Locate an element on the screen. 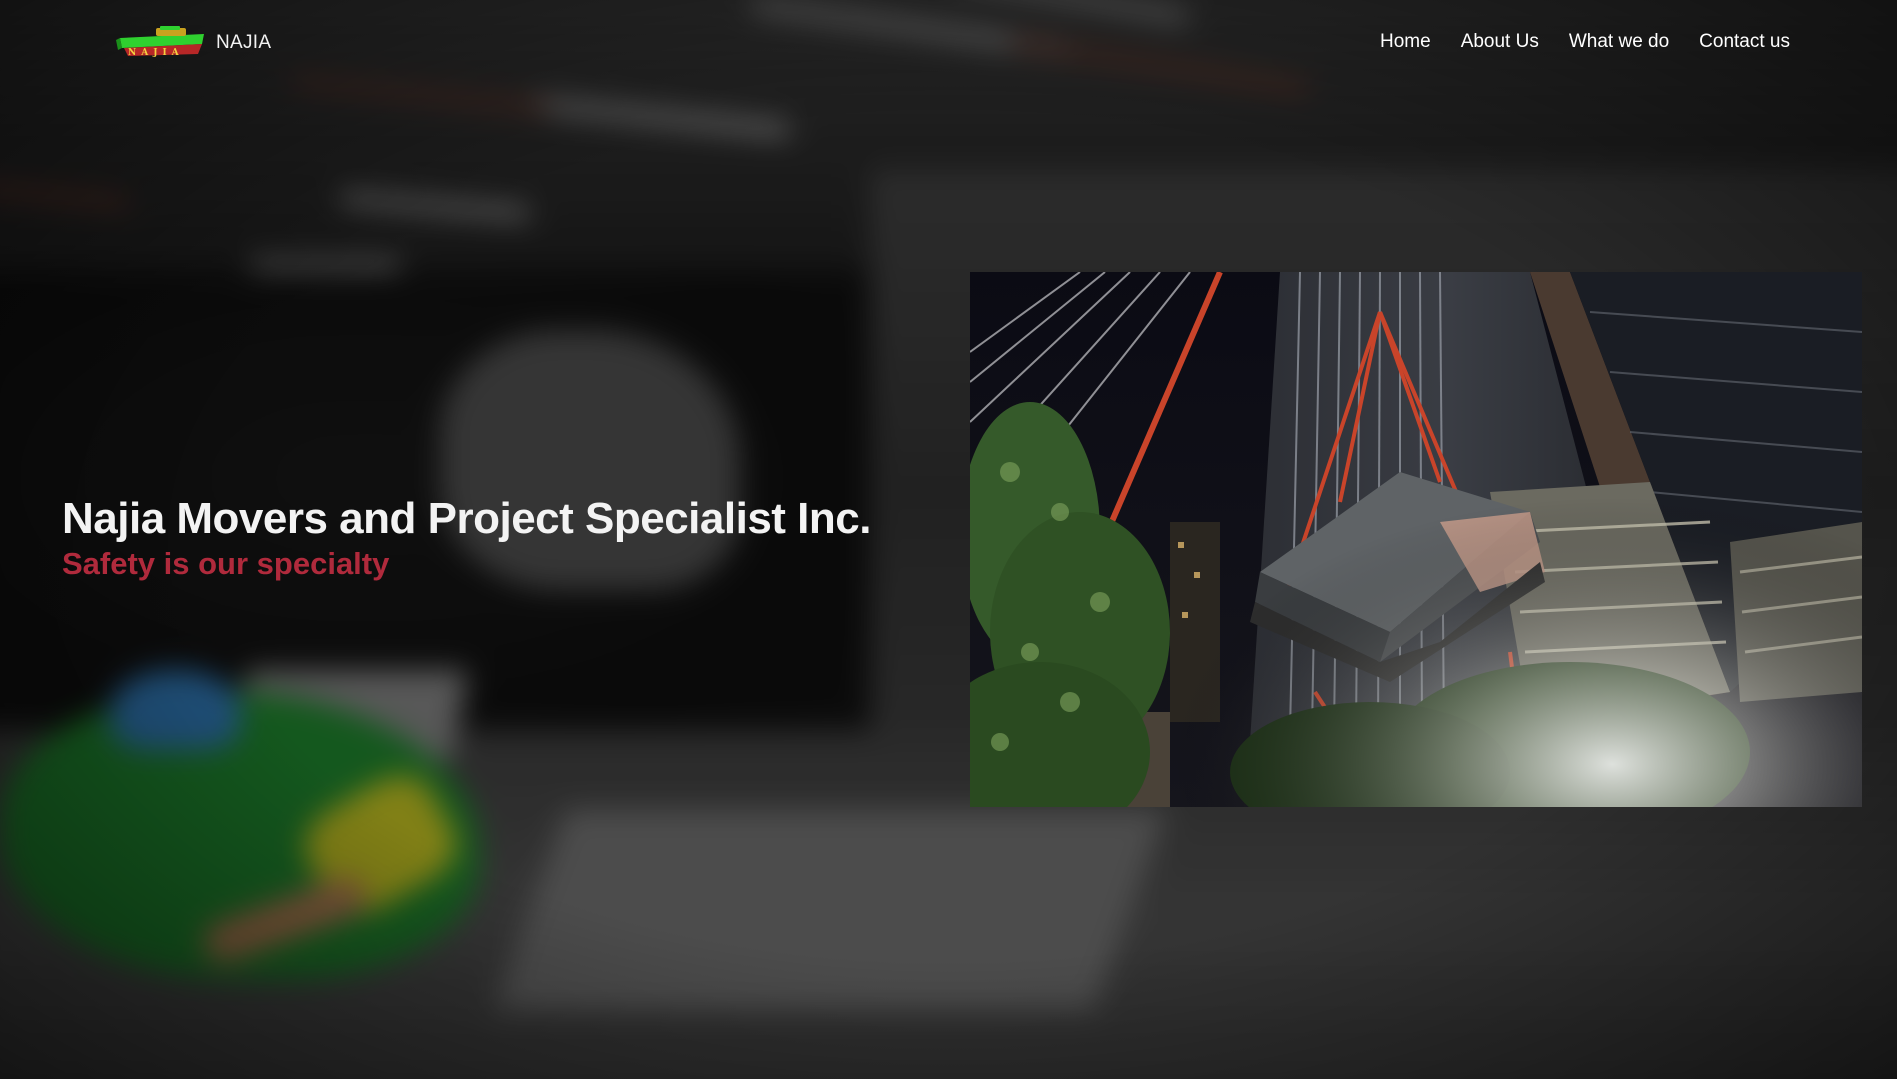 The height and width of the screenshot is (1079, 1897). nav-about-us: About Us is located at coordinates (1500, 42).